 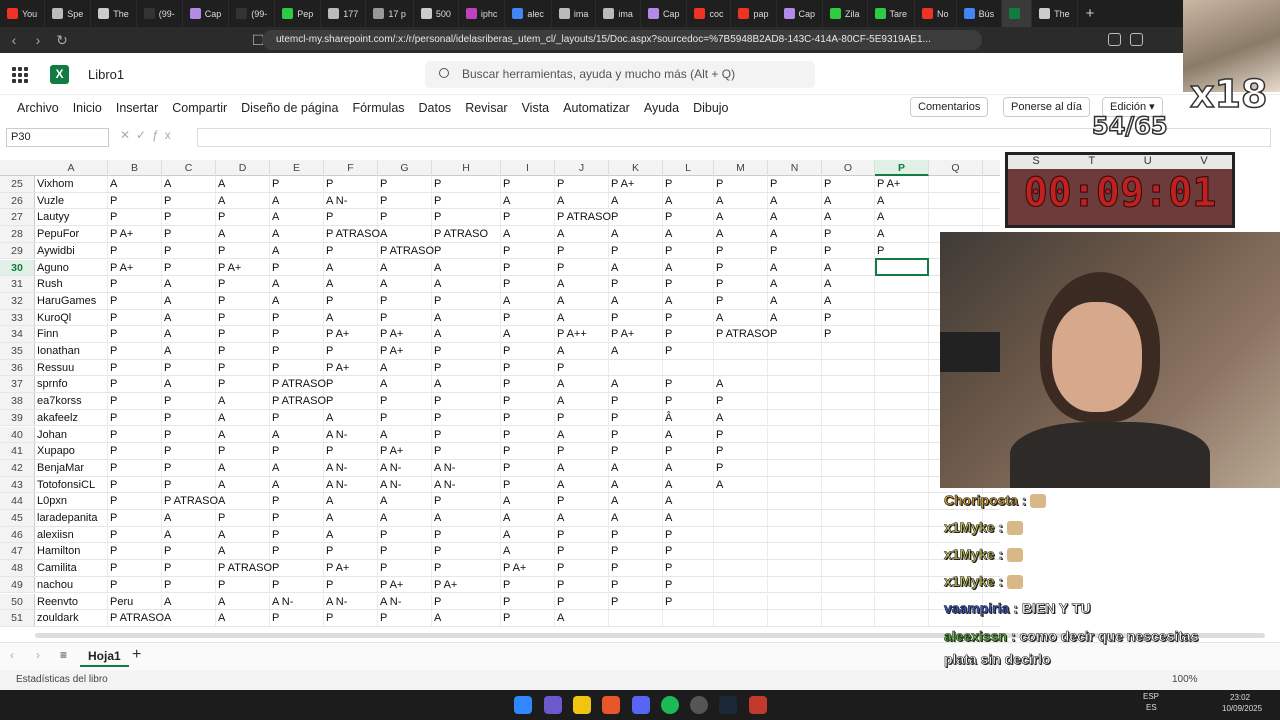 What do you see at coordinates (160, 13) in the screenshot?
I see `browser-tab: (99-` at bounding box center [160, 13].